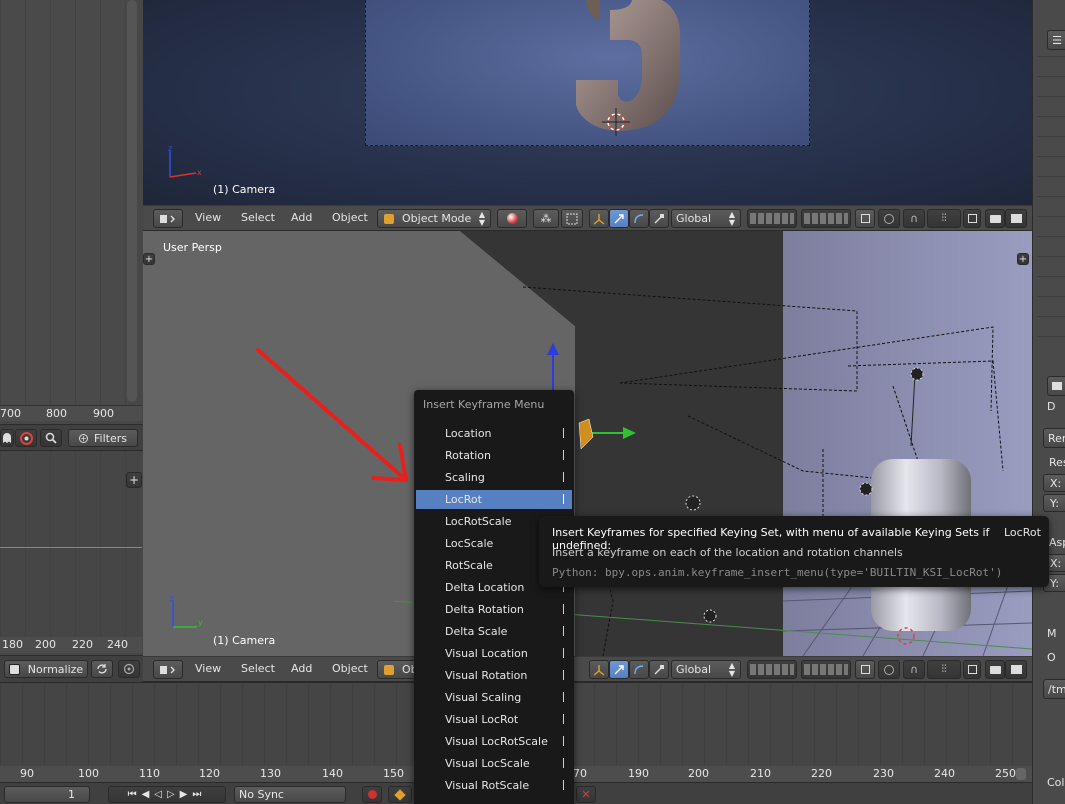  Describe the element at coordinates (494, 653) in the screenshot. I see `menu-item-visual-location: Visual Location` at that location.